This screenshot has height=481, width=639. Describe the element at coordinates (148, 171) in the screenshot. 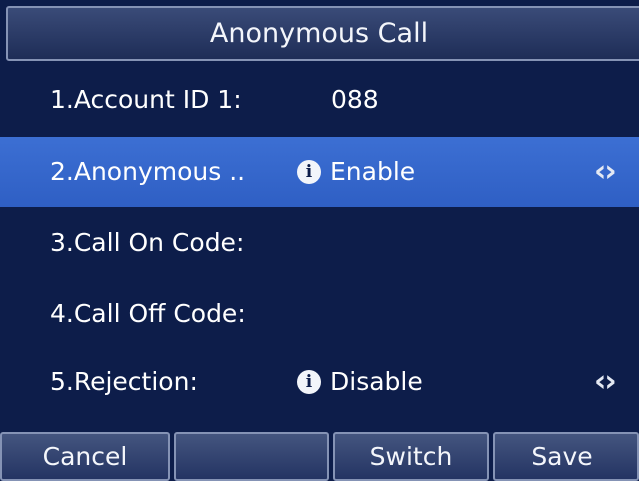

I see `row-label: 2.Anonymous ..` at that location.